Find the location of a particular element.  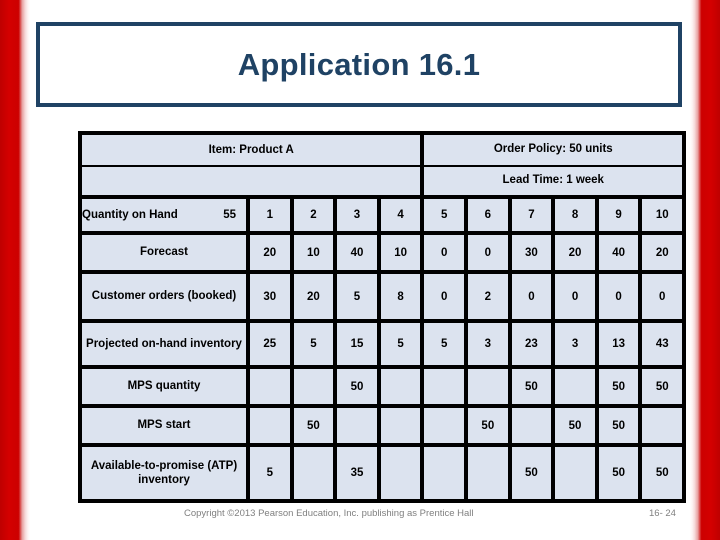

row-label-forecast: Forecast is located at coordinates (164, 252).